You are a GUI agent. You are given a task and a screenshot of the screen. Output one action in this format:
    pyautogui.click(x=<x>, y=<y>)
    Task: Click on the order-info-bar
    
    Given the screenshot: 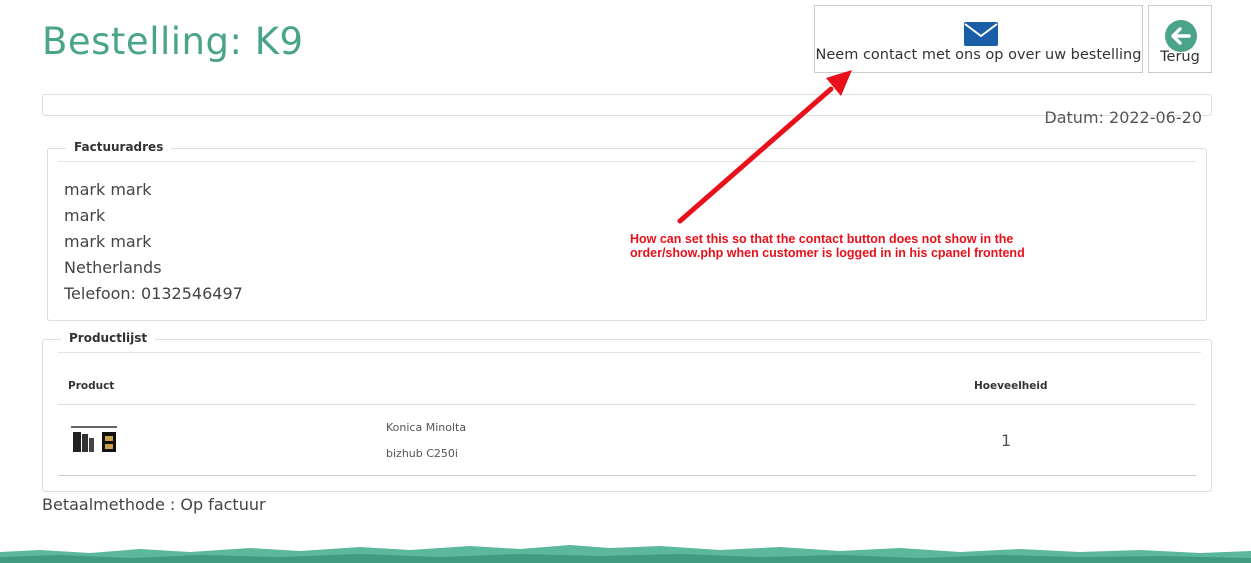 What is the action you would take?
    pyautogui.click(x=627, y=105)
    